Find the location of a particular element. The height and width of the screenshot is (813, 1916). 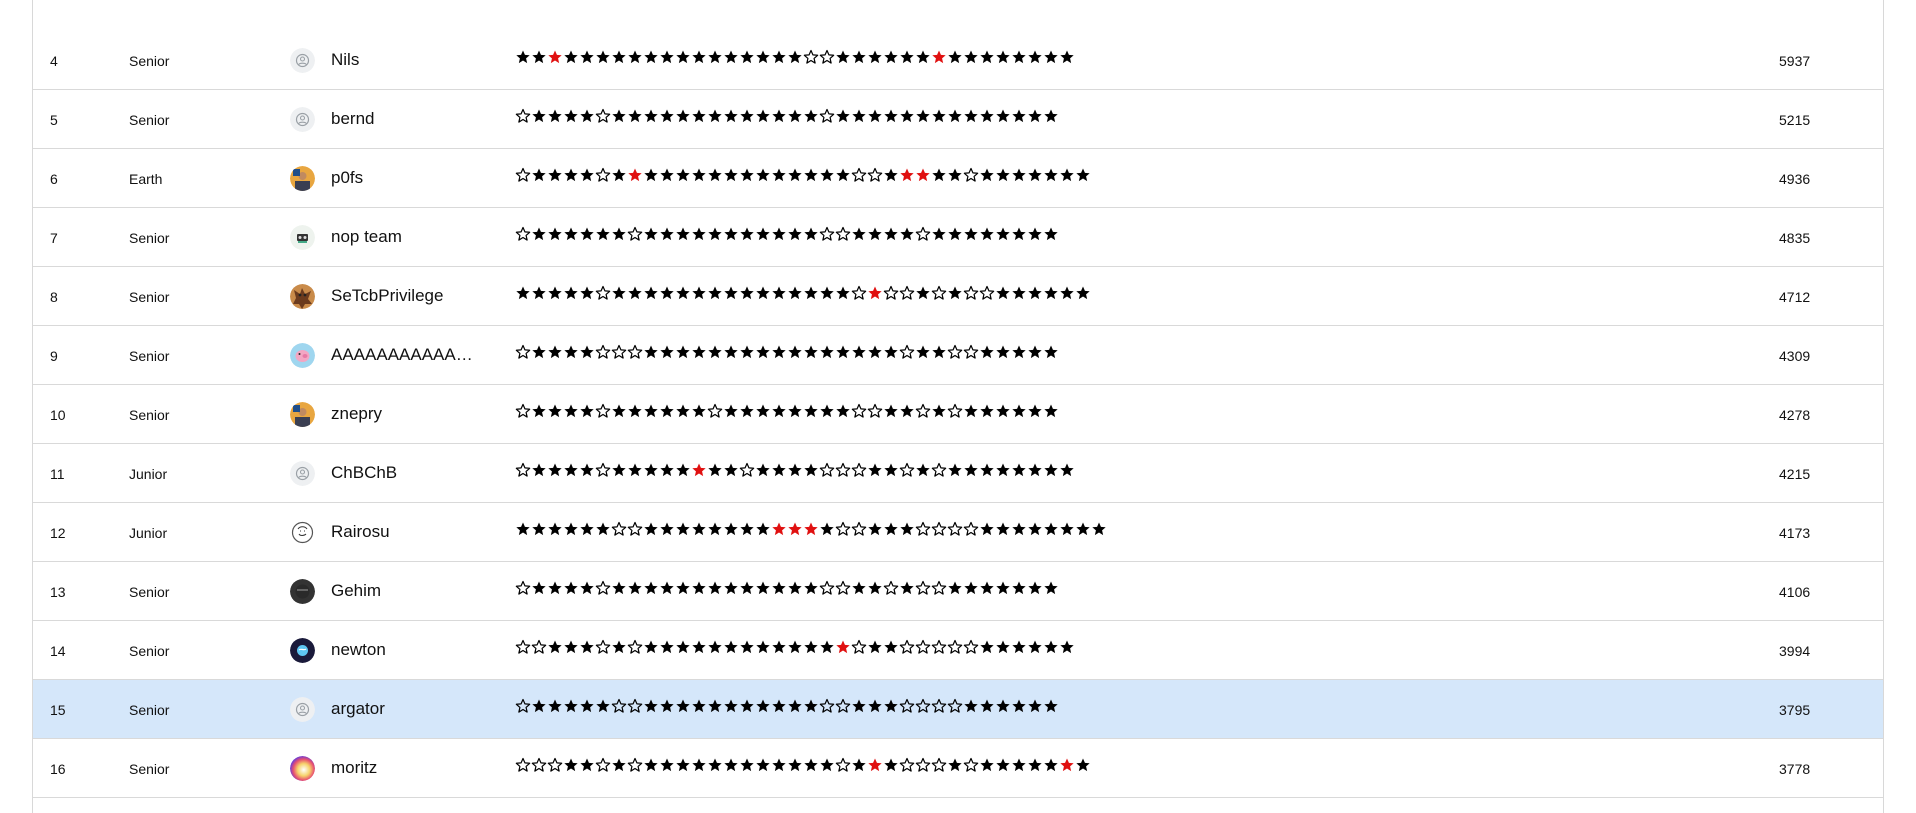

table-row: 15 Senior argator 3795 is located at coordinates (958, 709).